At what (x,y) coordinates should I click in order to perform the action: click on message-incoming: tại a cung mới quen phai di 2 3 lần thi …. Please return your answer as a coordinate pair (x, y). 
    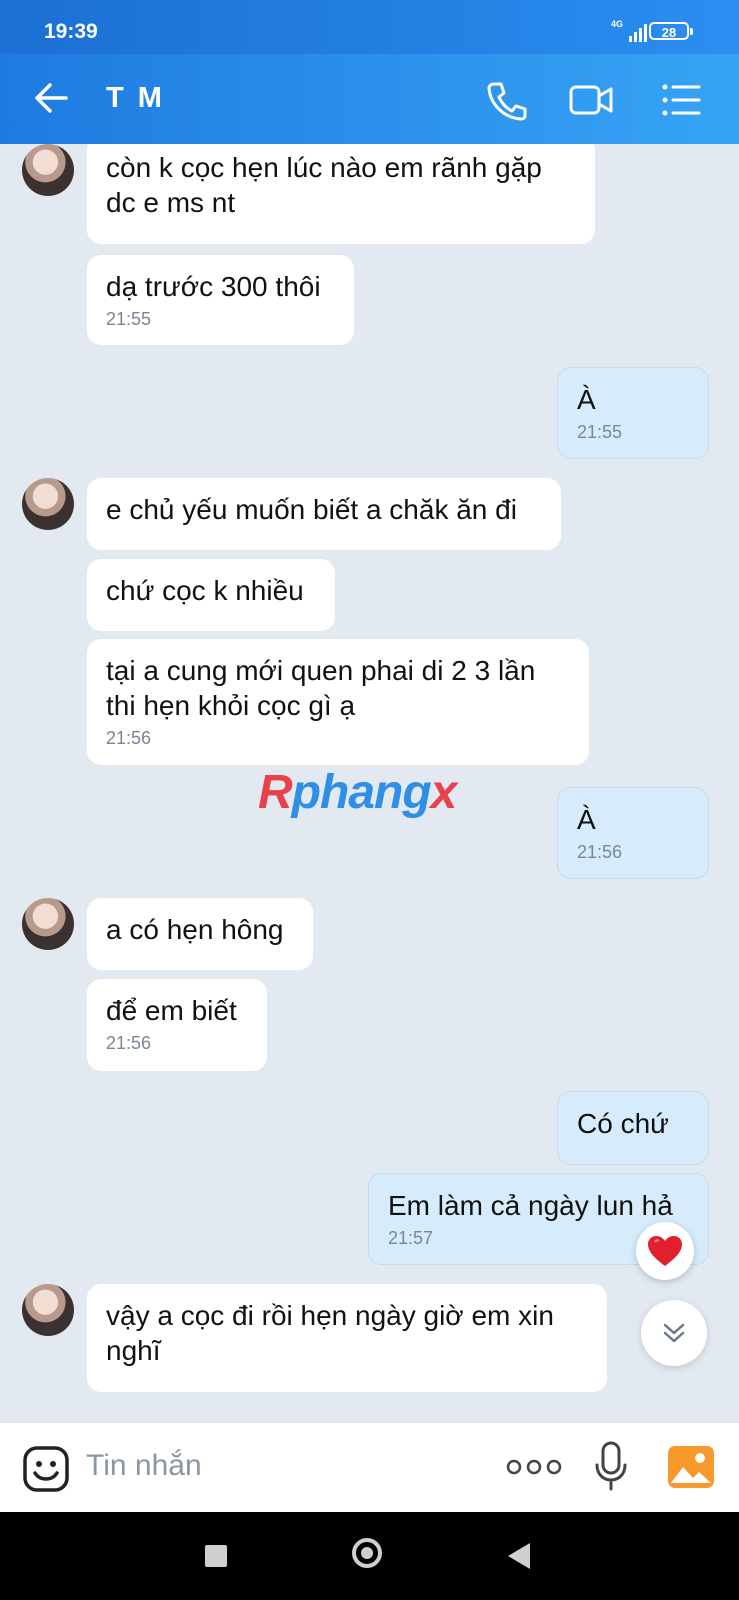
    Looking at the image, I should click on (338, 702).